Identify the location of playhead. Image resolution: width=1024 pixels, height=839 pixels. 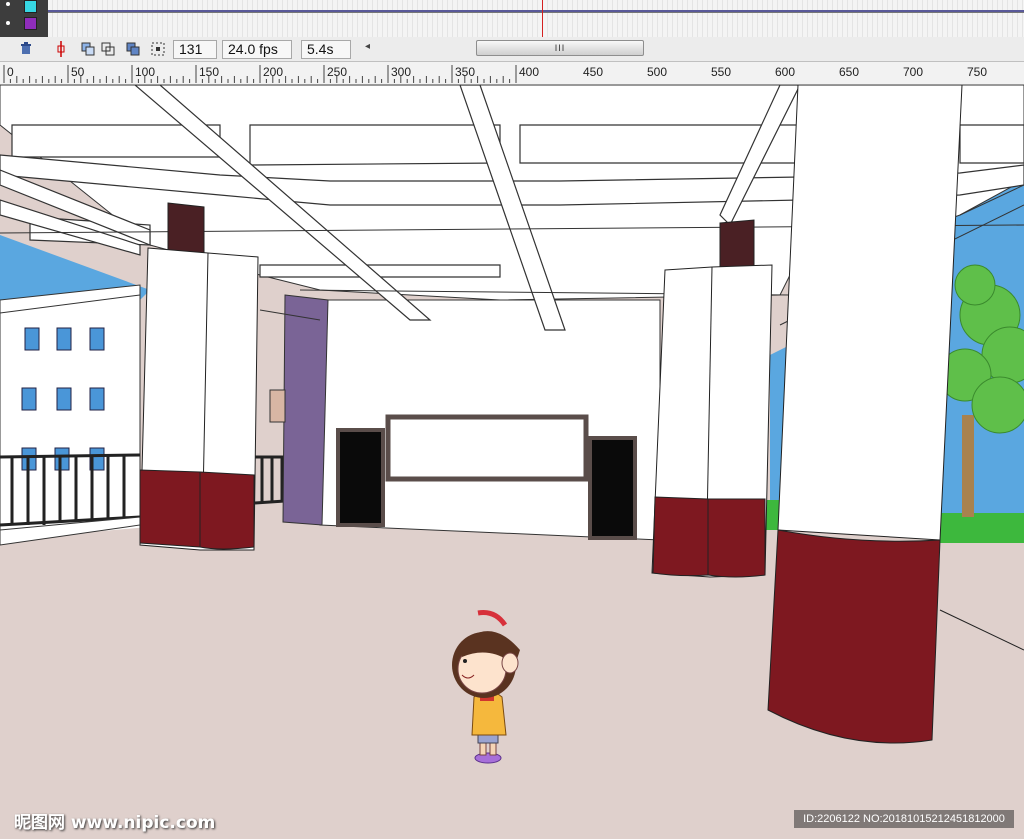
(542, 18).